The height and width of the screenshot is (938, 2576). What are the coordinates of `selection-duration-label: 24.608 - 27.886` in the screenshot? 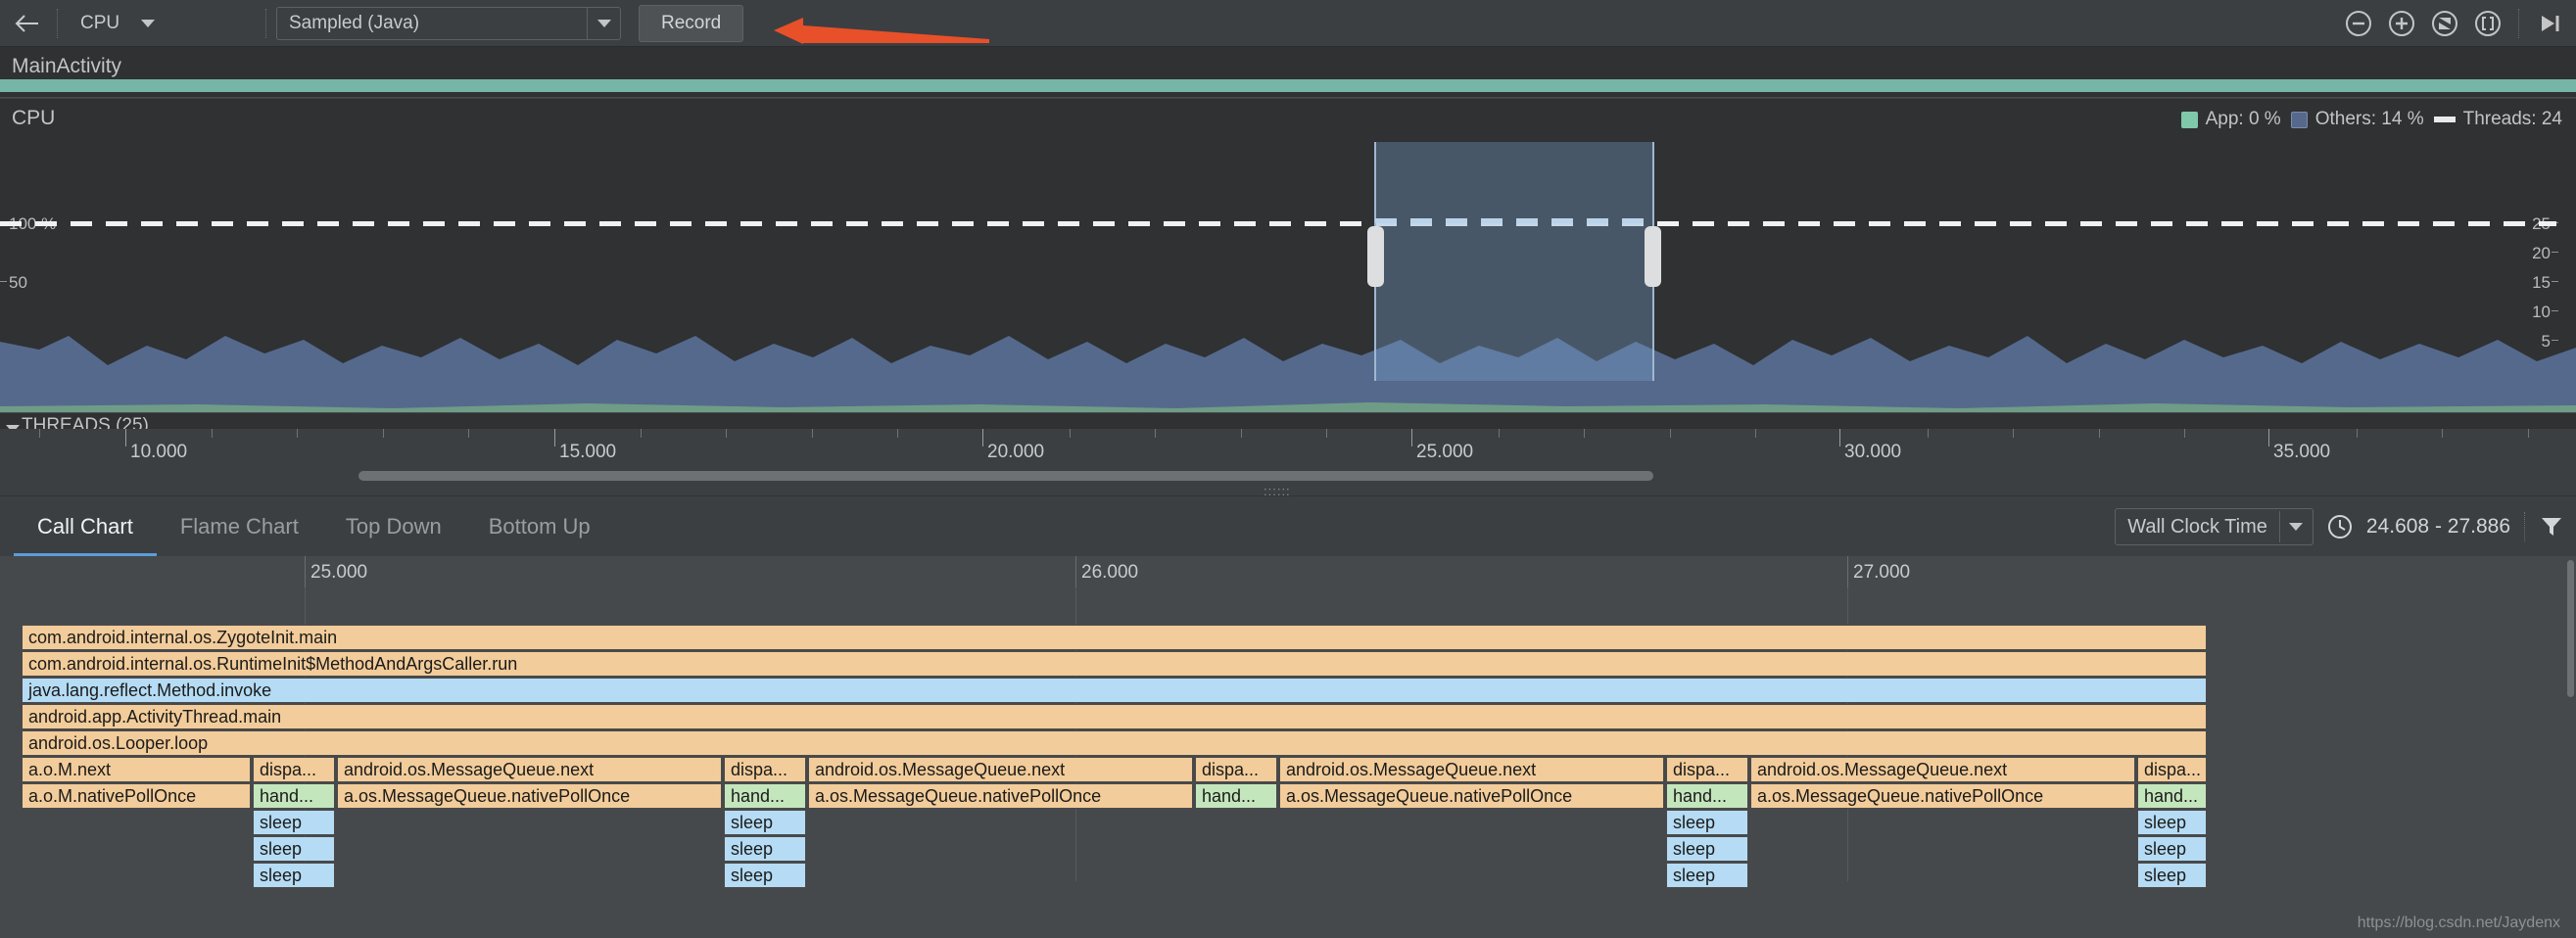 It's located at (2437, 526).